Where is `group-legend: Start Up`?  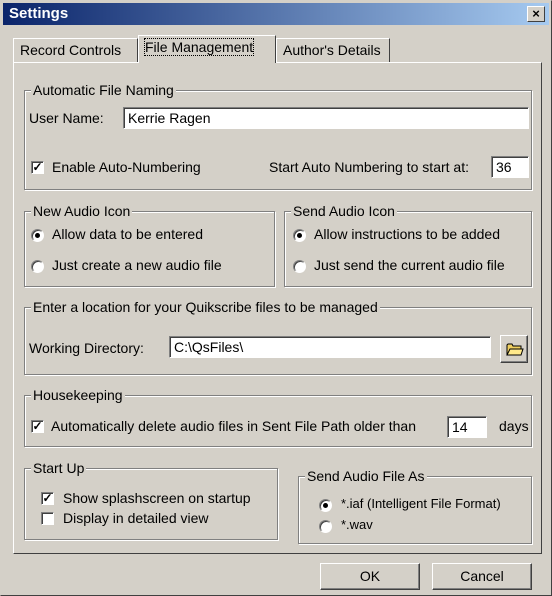
group-legend: Start Up is located at coordinates (59, 468).